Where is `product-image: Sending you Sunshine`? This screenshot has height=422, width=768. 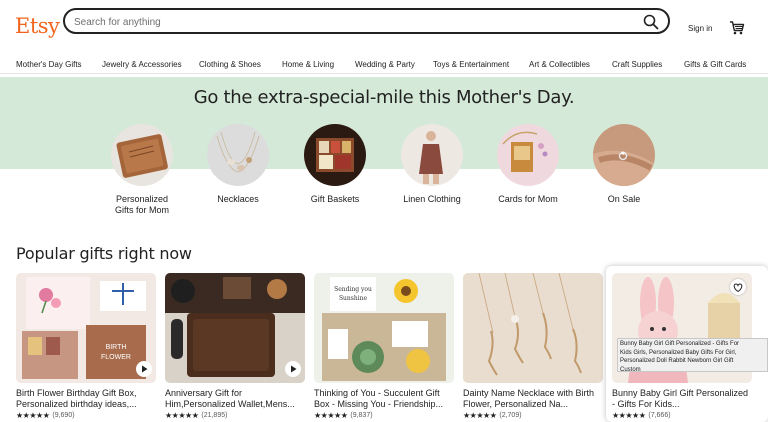 product-image: Sending you Sunshine is located at coordinates (384, 328).